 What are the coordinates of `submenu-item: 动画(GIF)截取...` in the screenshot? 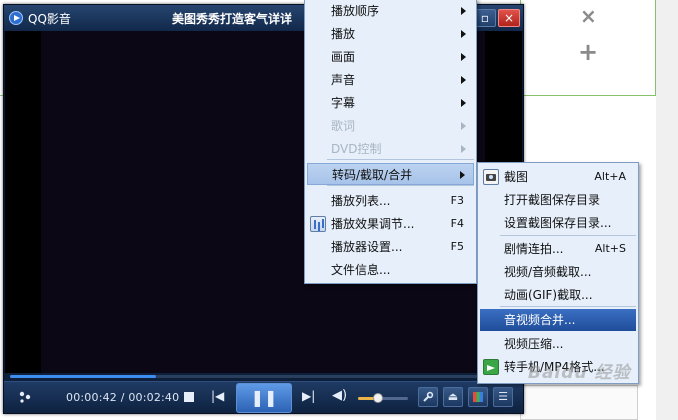 It's located at (558, 295).